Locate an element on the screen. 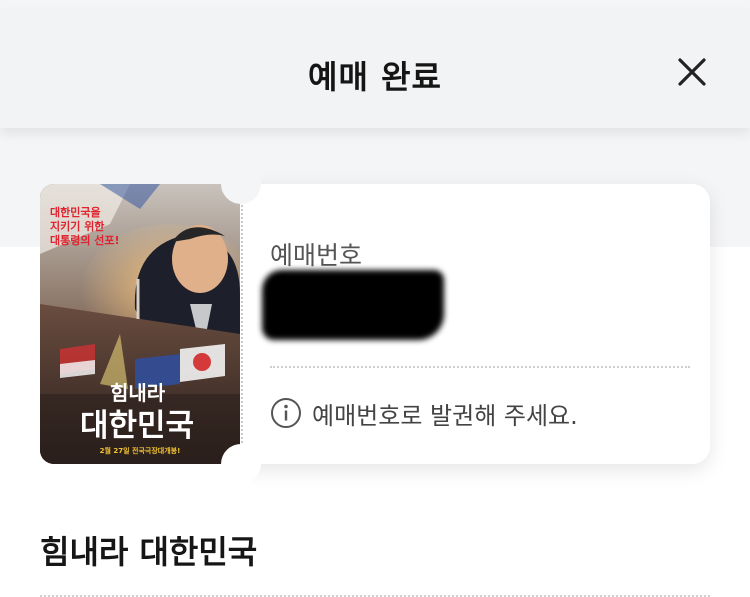 Image resolution: width=750 pixels, height=597 pixels. poster-tagline-line-1: 대한민국을 is located at coordinates (75, 212).